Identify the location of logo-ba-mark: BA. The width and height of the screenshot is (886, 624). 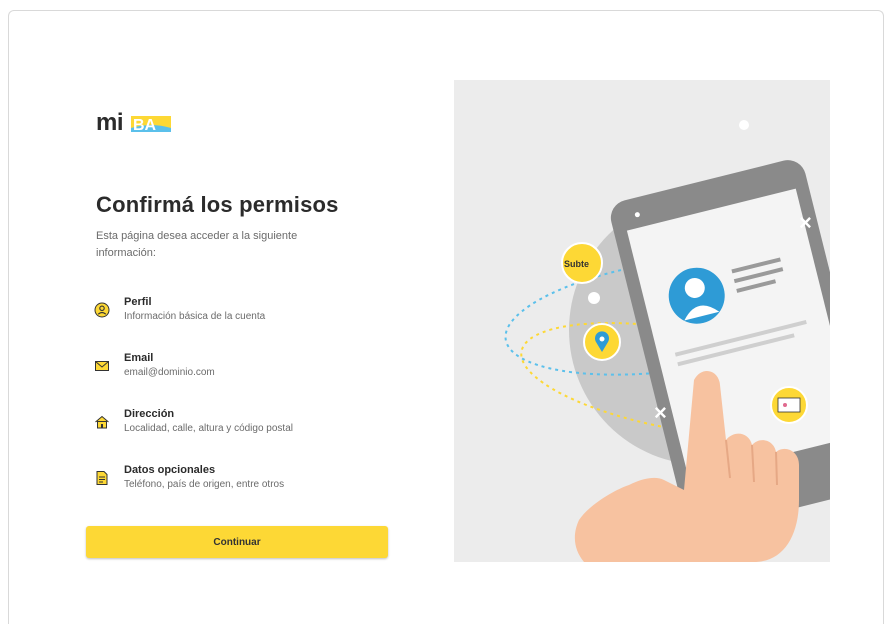
(151, 125).